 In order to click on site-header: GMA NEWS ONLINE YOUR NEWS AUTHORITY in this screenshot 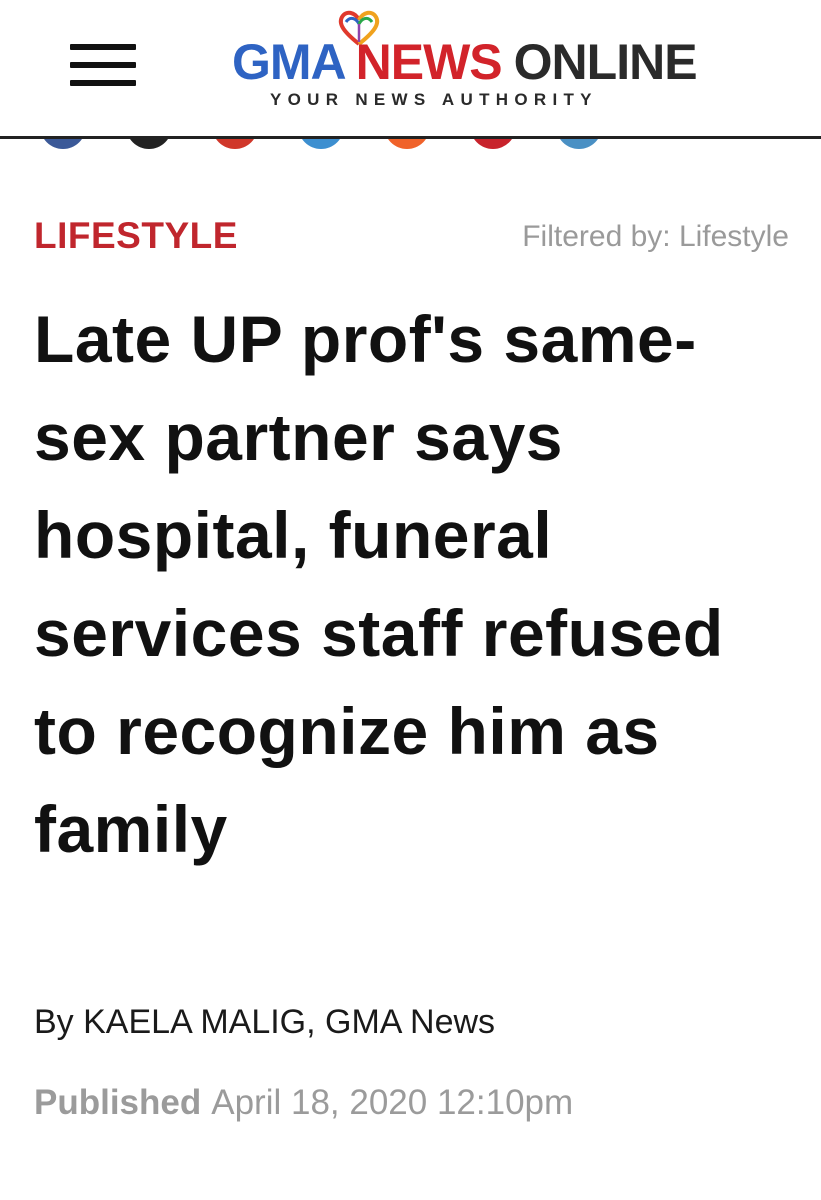, I will do `click(410, 69)`.